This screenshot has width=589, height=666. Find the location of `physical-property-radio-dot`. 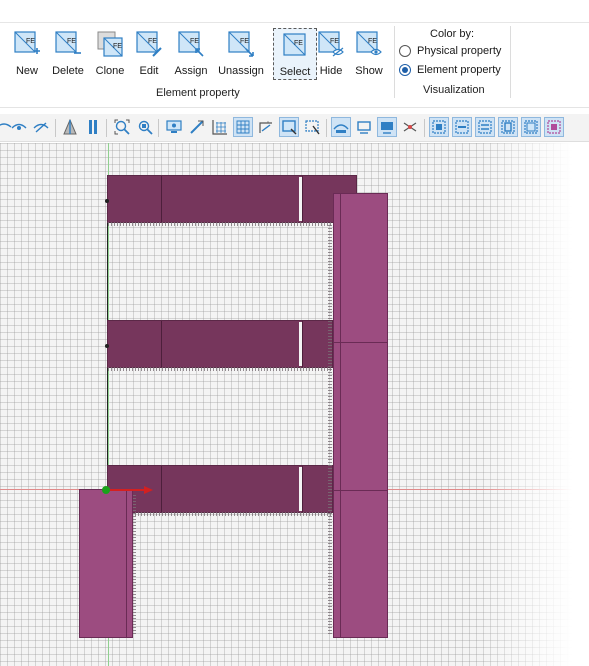

physical-property-radio-dot is located at coordinates (405, 51).